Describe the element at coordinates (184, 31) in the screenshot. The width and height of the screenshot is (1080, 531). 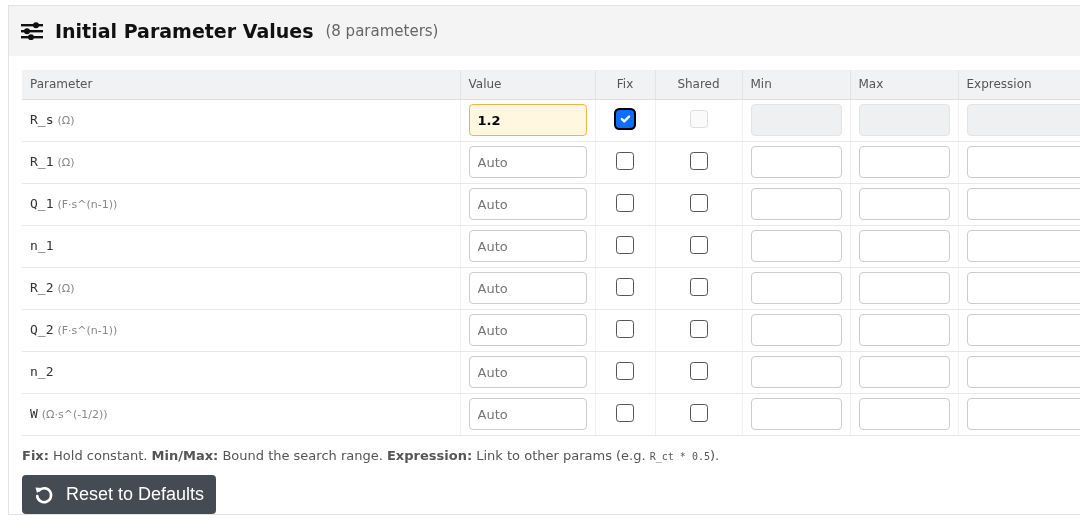
I see `panel-title: Initial Parameter Values` at that location.